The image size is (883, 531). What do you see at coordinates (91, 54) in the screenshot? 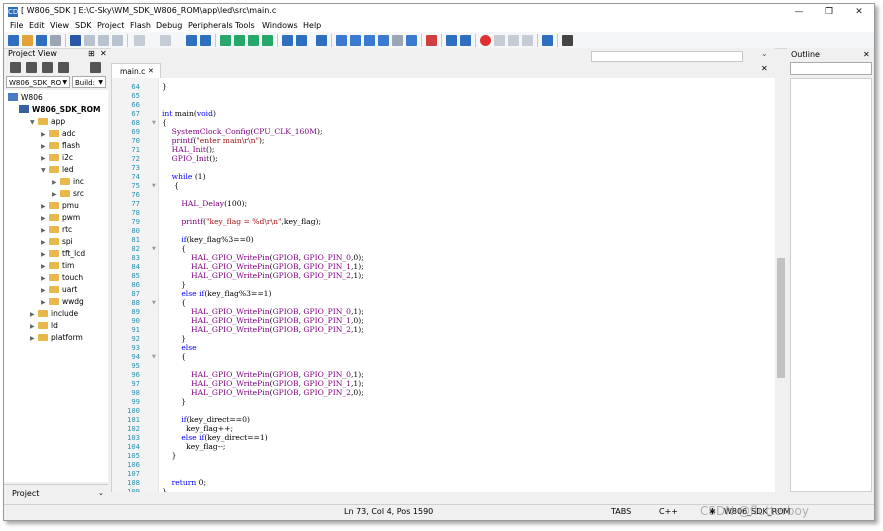
I see `pin-icon: ⊞` at bounding box center [91, 54].